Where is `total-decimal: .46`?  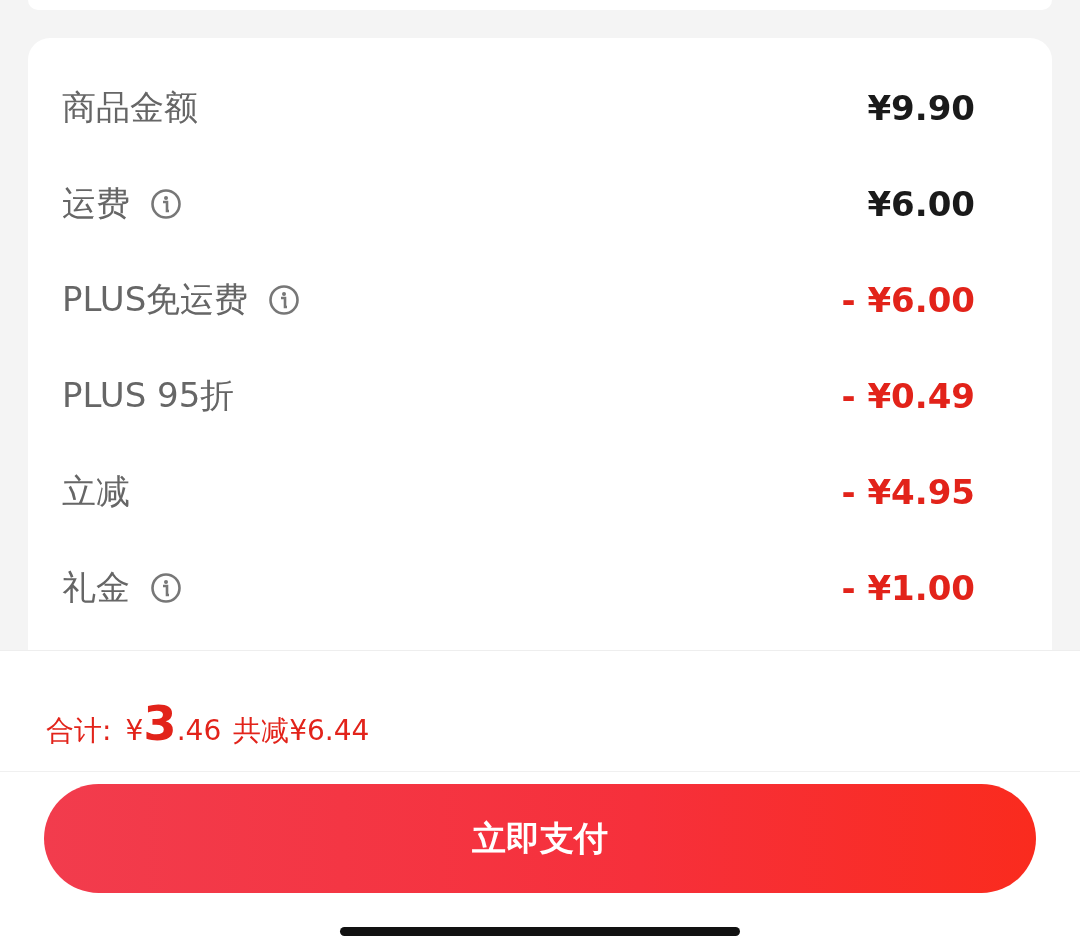
total-decimal: .46 is located at coordinates (199, 730).